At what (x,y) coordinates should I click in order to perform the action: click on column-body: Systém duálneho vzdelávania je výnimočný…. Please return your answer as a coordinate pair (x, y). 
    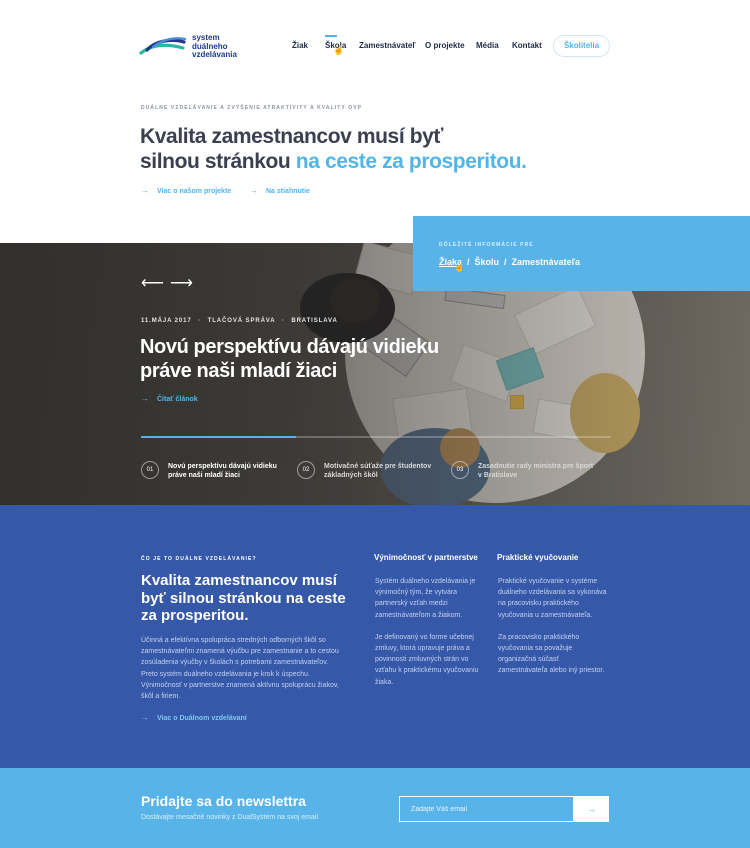
    Looking at the image, I should click on (431, 632).